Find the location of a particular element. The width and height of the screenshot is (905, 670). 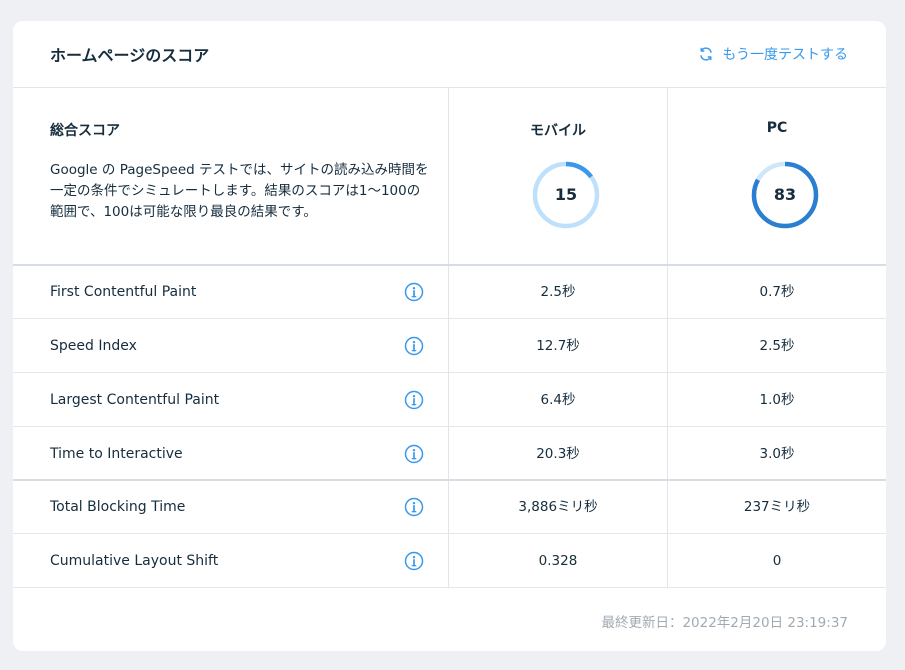

metric-label: Speed Index is located at coordinates (93, 346).